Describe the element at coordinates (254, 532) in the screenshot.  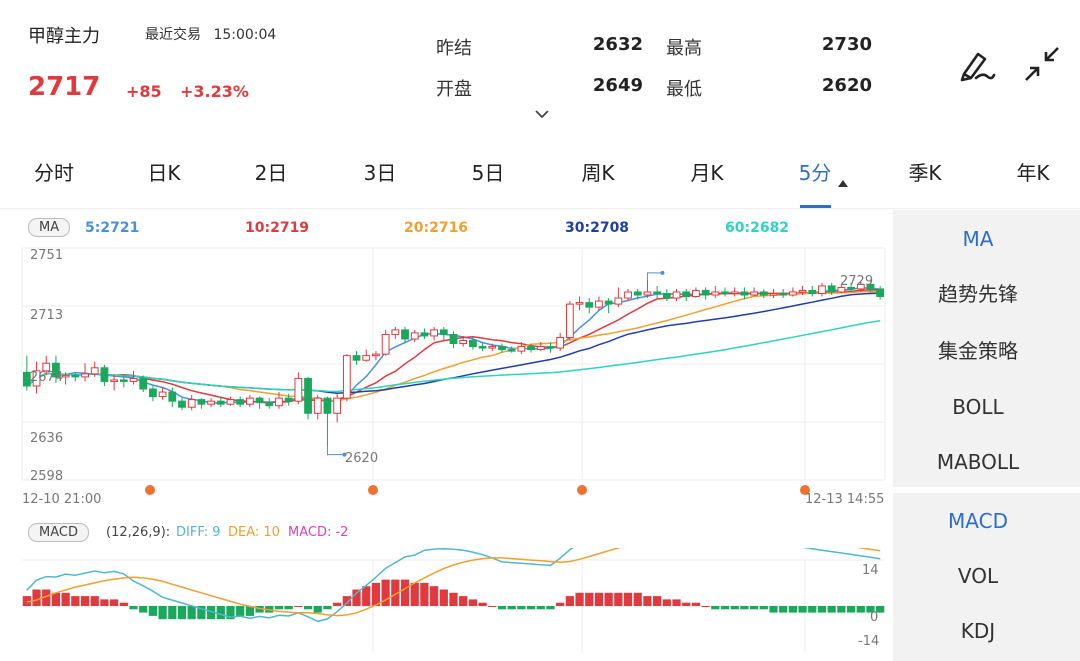
I see `macd-dea: DEA: 10` at that location.